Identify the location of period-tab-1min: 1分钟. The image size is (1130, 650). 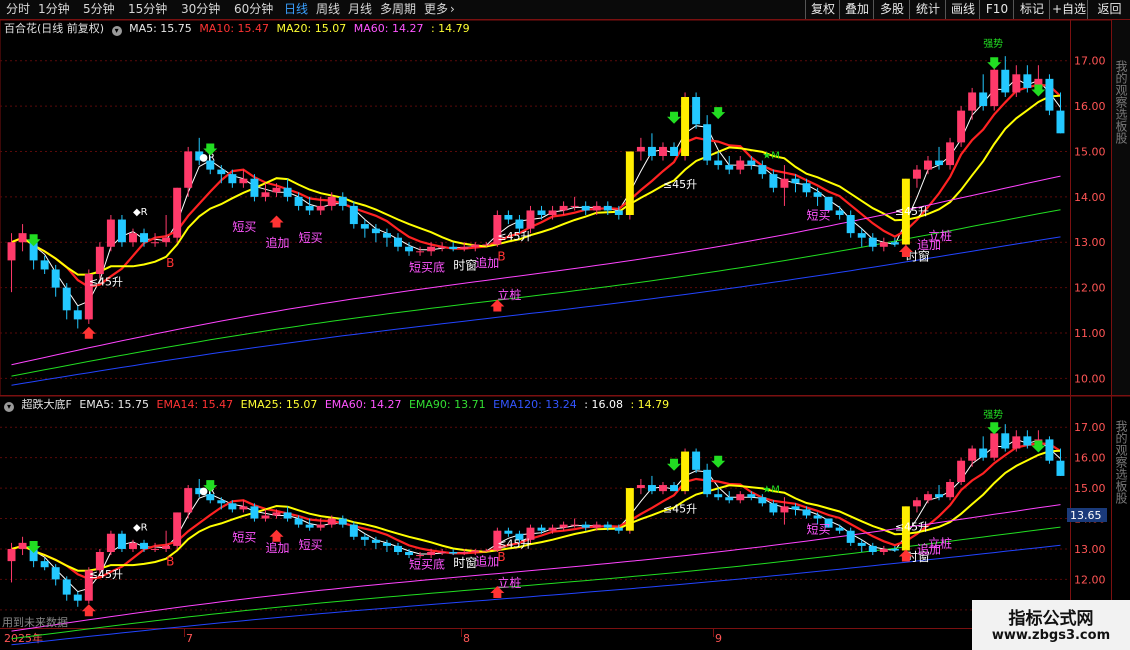
(54, 9).